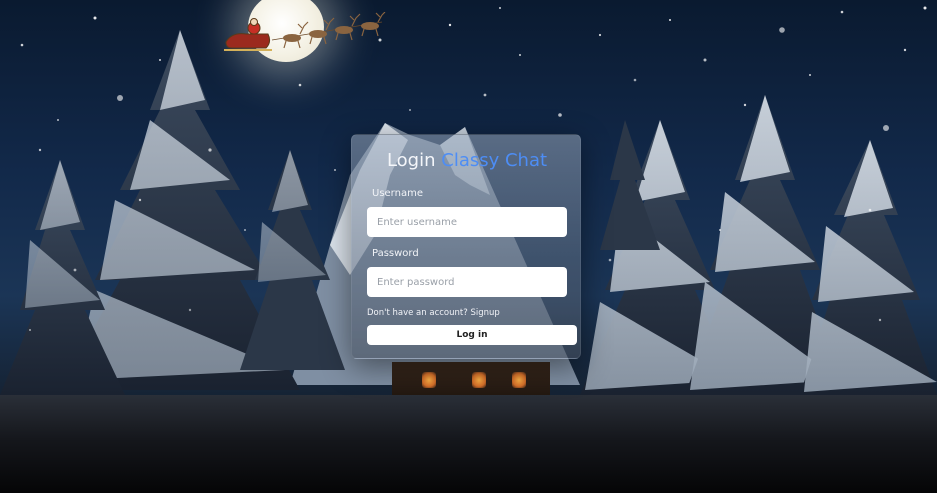  I want to click on signup-prompt: Don't have an account? Signup, so click(433, 313).